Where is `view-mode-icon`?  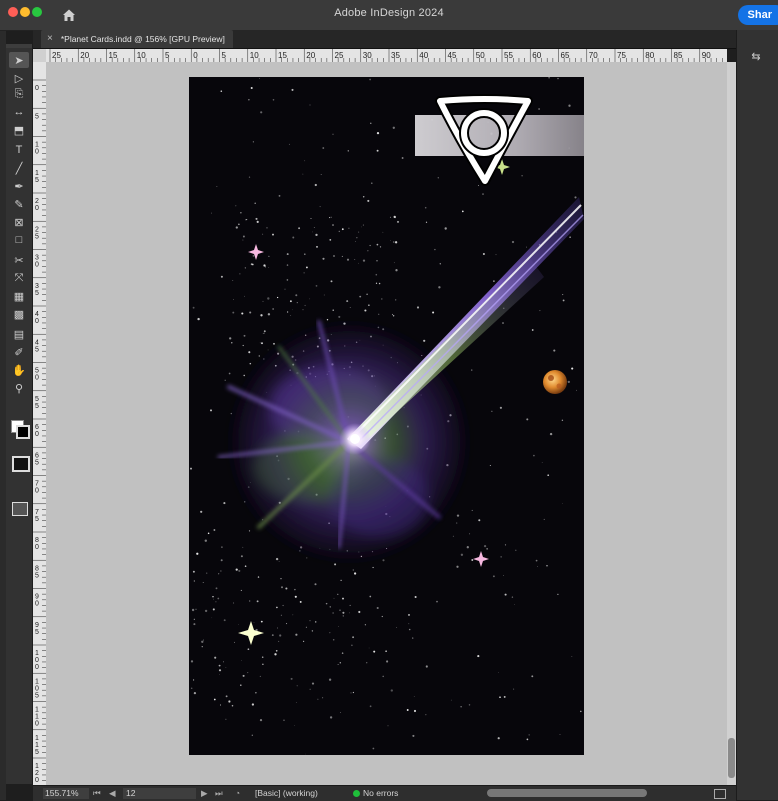 view-mode-icon is located at coordinates (20, 509).